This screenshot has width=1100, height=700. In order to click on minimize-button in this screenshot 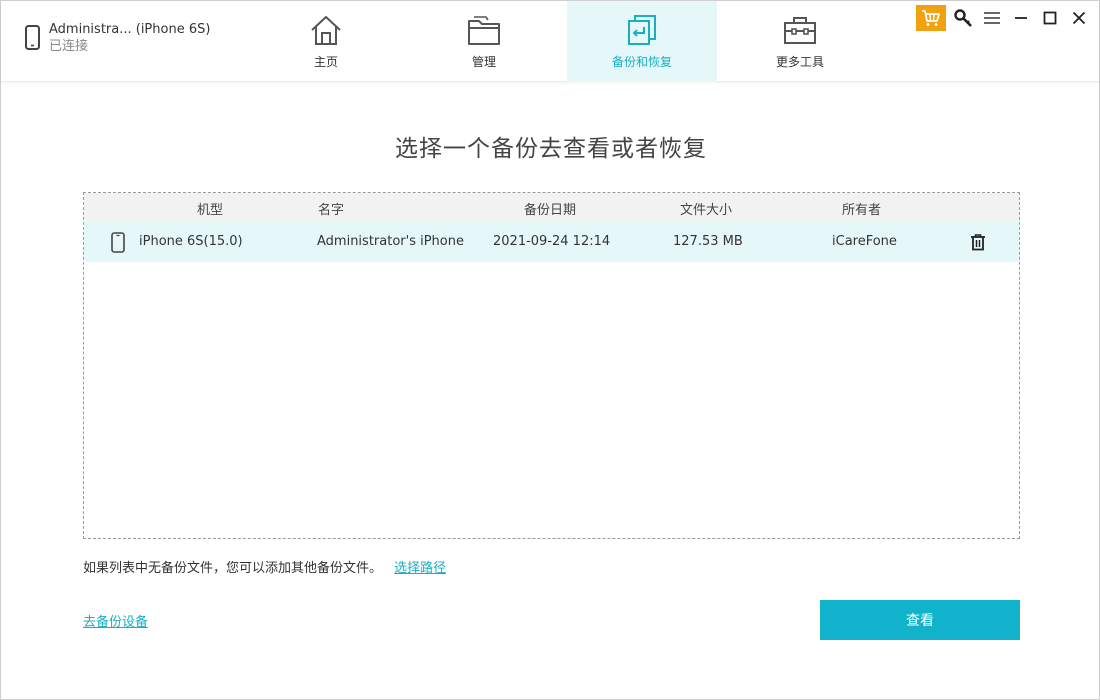, I will do `click(1020, 18)`.